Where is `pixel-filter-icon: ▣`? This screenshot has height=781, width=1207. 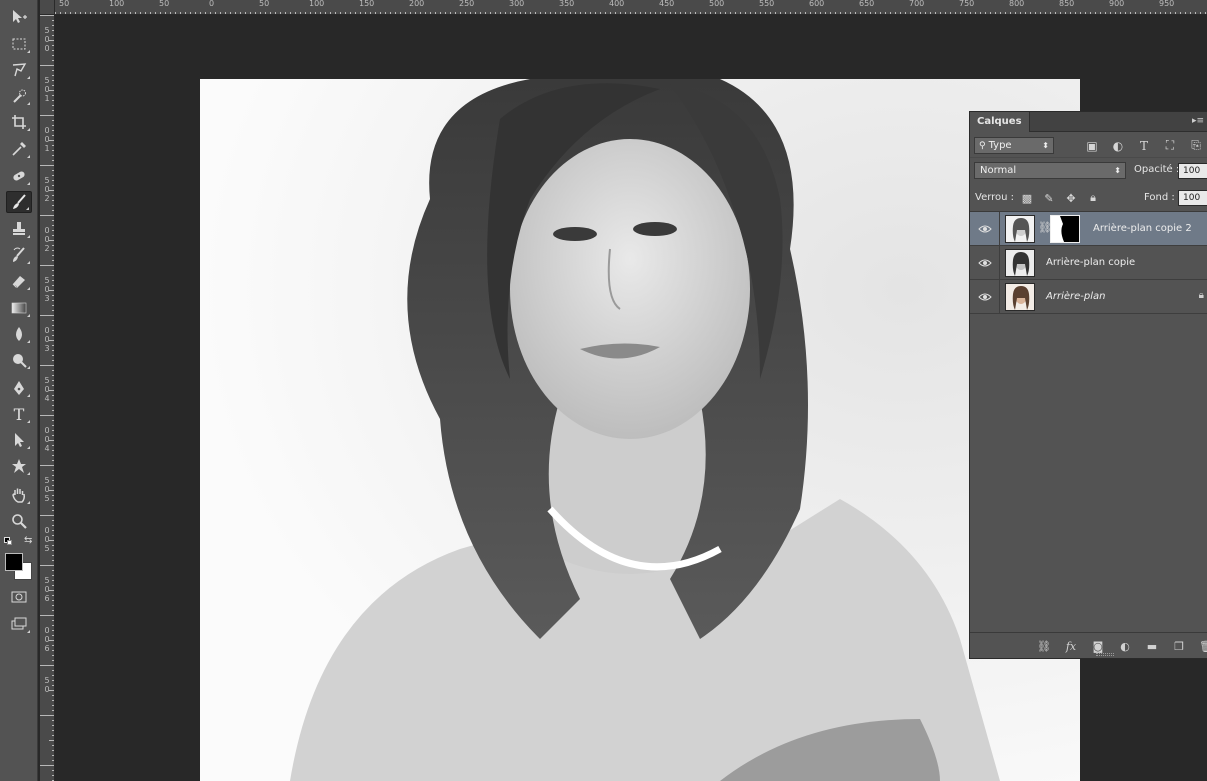
pixel-filter-icon: ▣ is located at coordinates (1092, 145).